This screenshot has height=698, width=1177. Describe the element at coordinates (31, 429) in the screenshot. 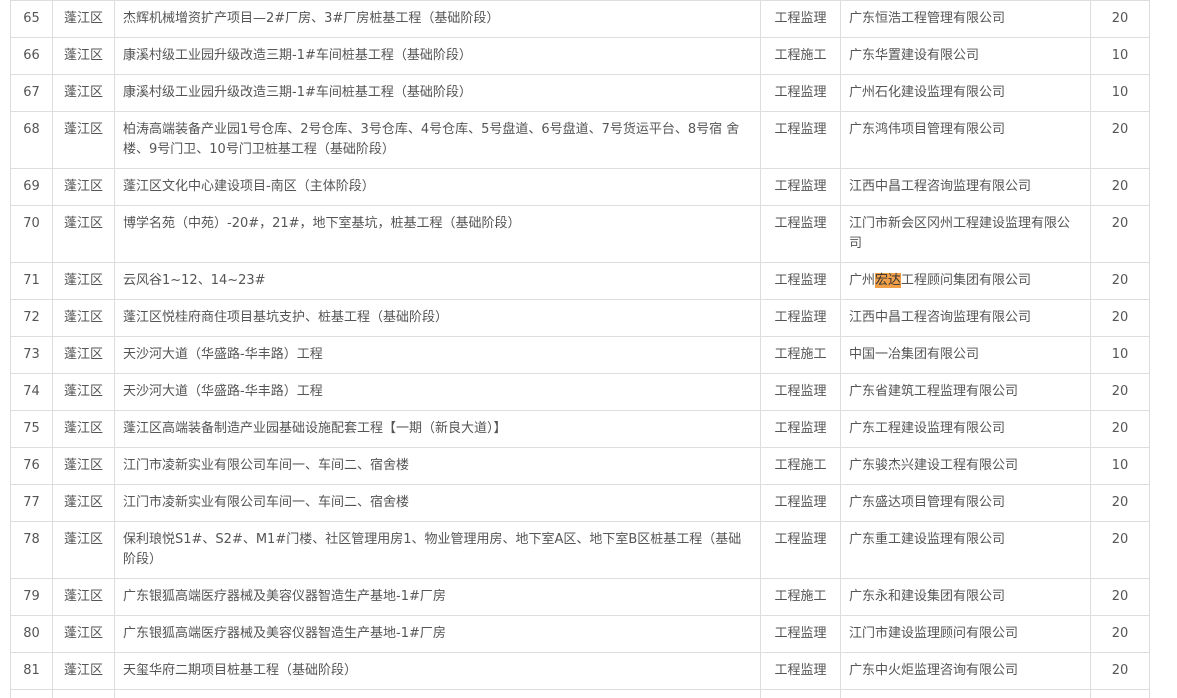

I see `row-number: 75` at that location.